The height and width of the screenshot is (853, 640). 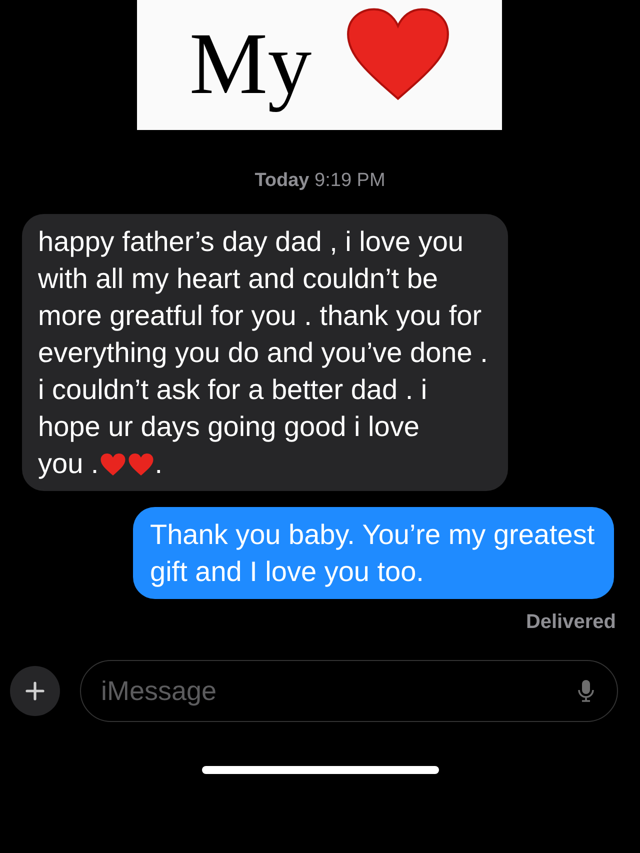 What do you see at coordinates (68, 463) in the screenshot?
I see `message-text: you .` at bounding box center [68, 463].